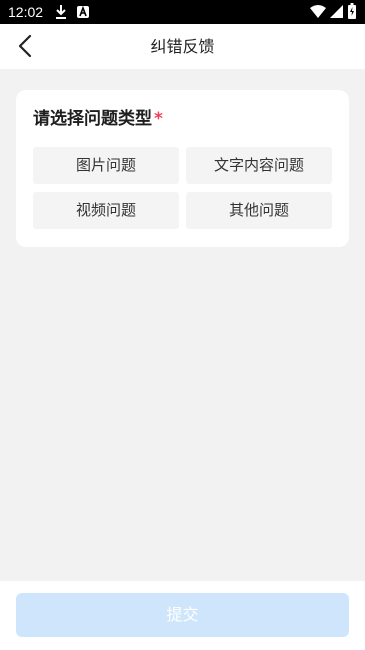  I want to click on option-video-problem: 视频问题, so click(106, 210).